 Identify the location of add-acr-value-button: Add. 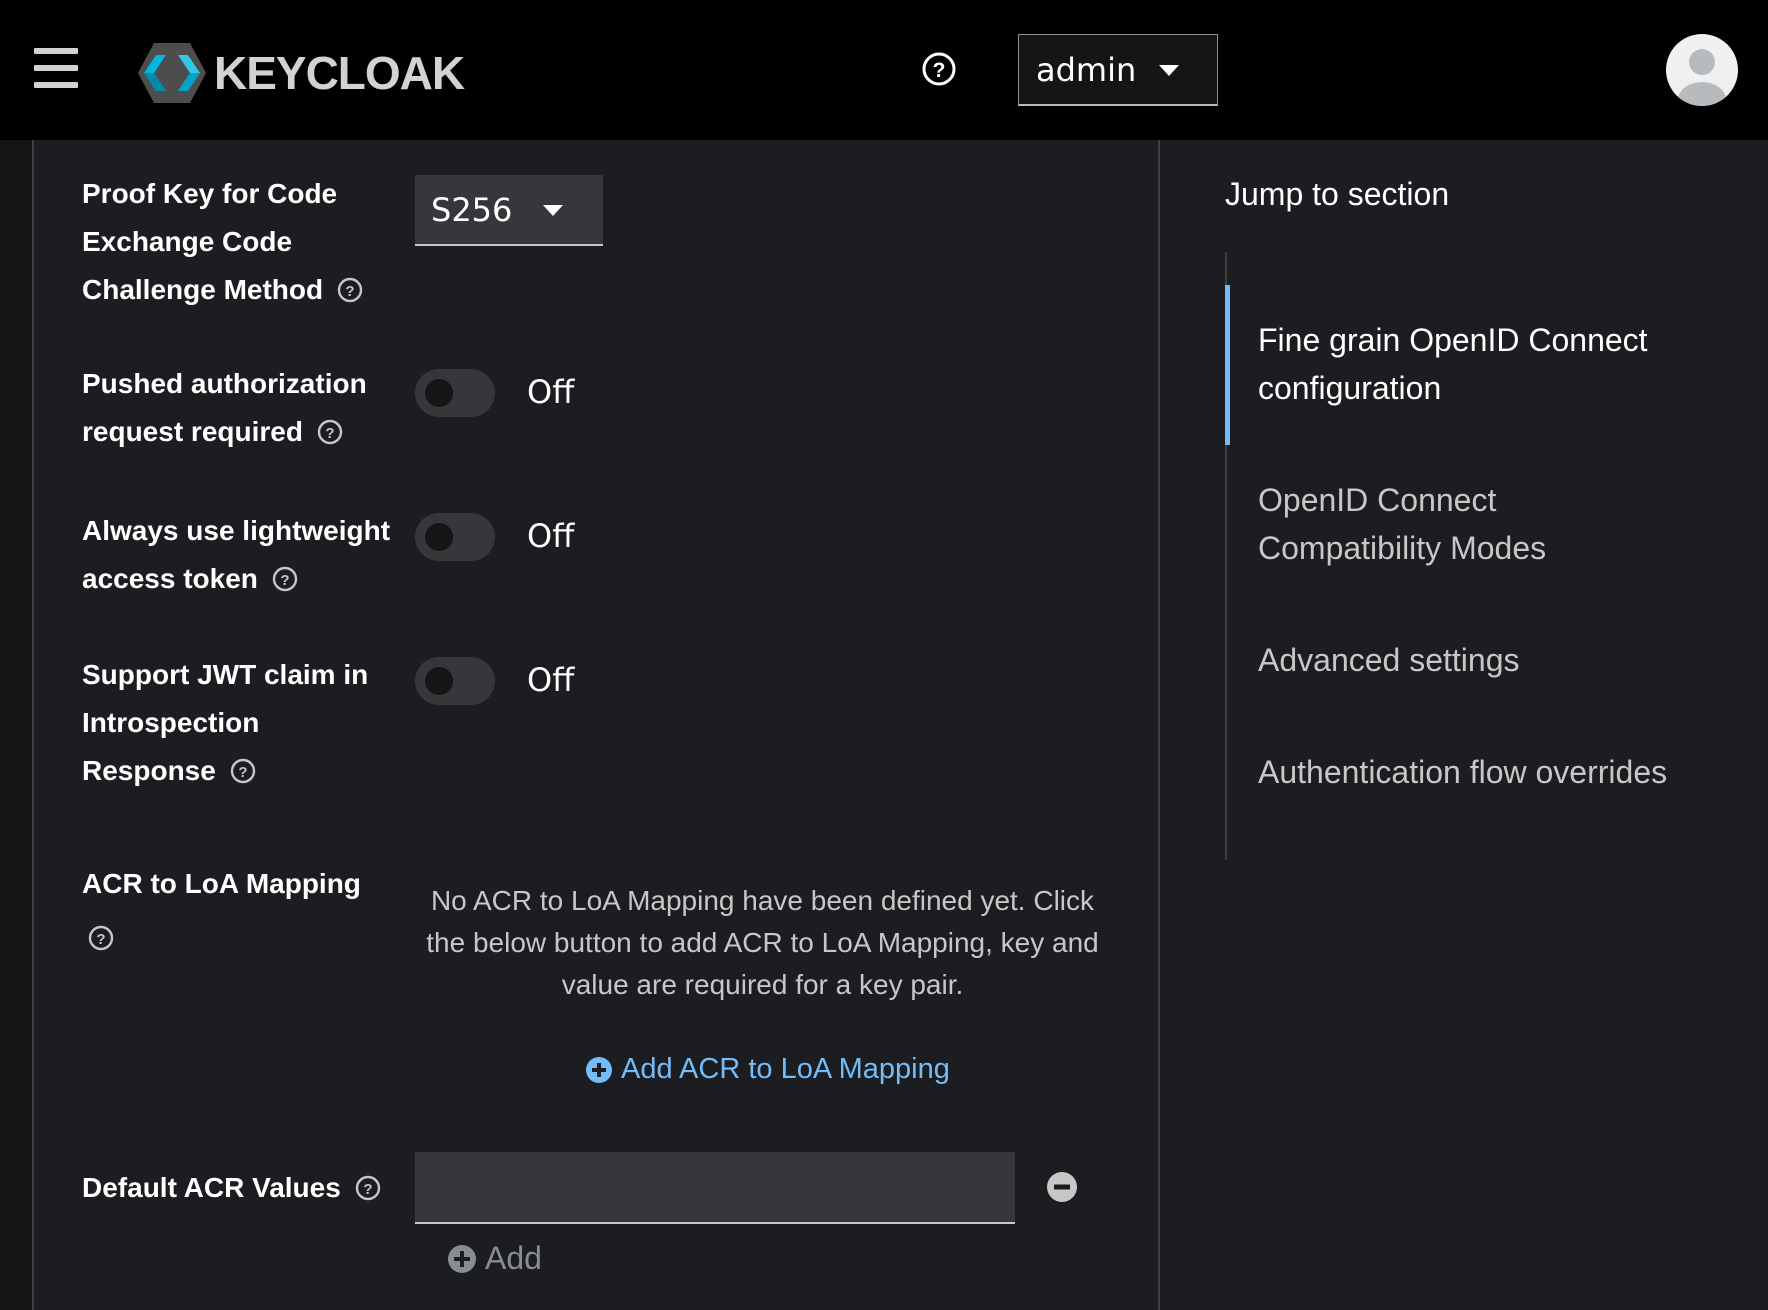
(494, 1258).